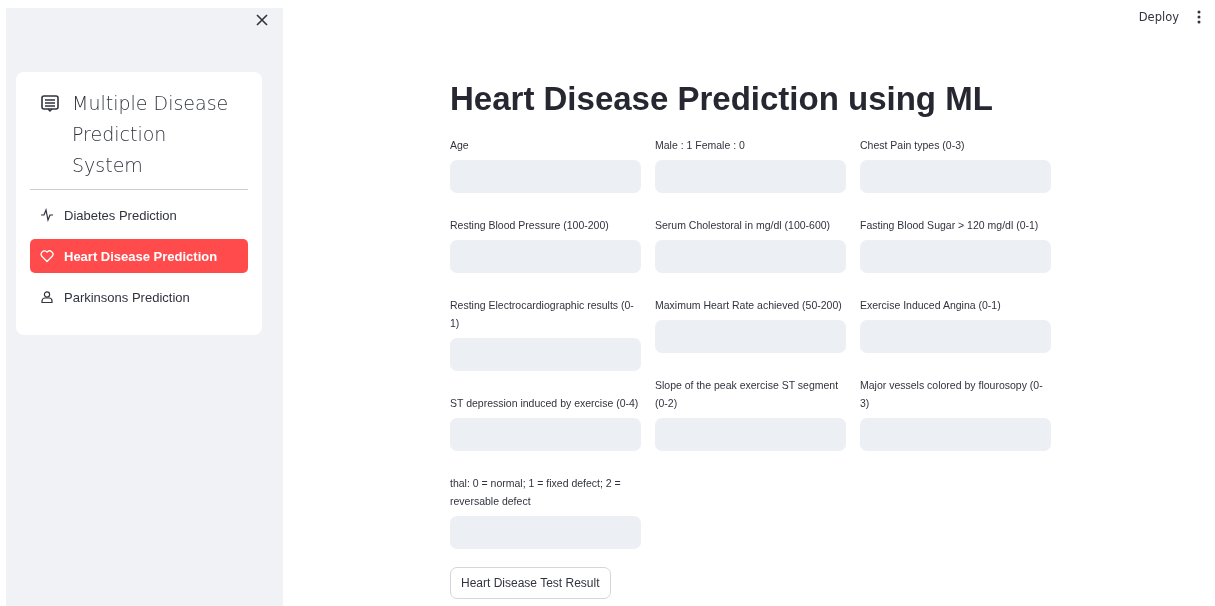 The width and height of the screenshot is (1215, 606). What do you see at coordinates (743, 225) in the screenshot?
I see `field-label: Serum Cholestoral in mg/dl (100-600)` at bounding box center [743, 225].